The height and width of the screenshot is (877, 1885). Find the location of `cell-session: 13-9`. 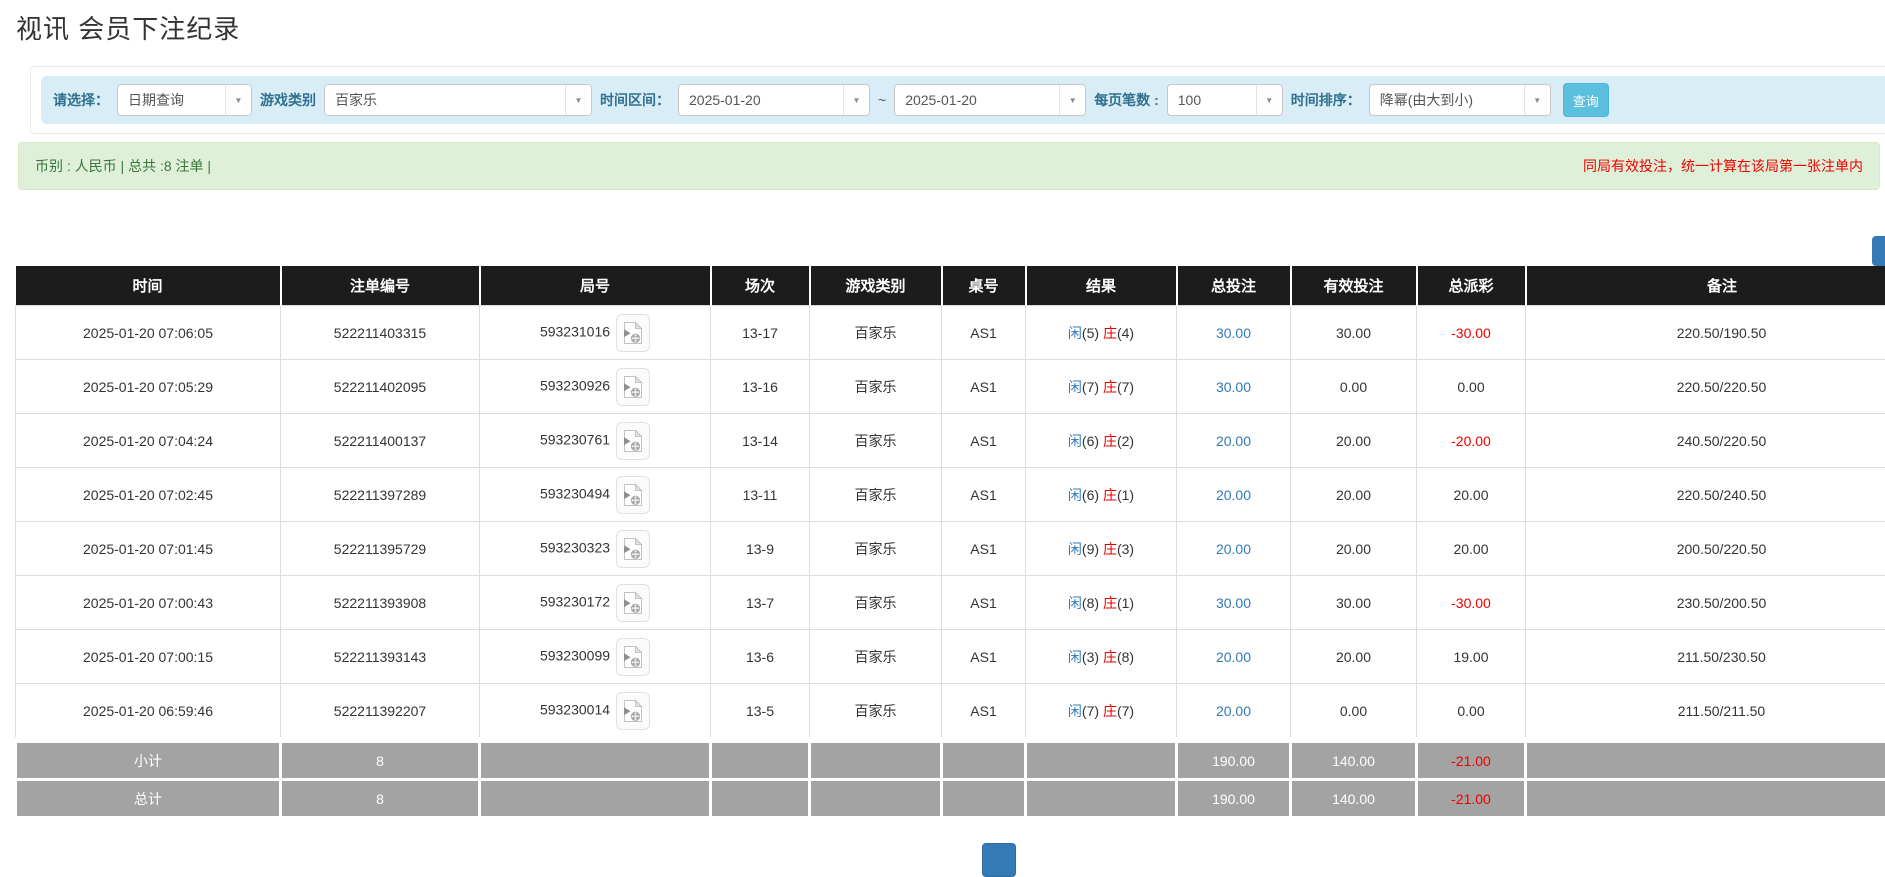

cell-session: 13-9 is located at coordinates (760, 549).